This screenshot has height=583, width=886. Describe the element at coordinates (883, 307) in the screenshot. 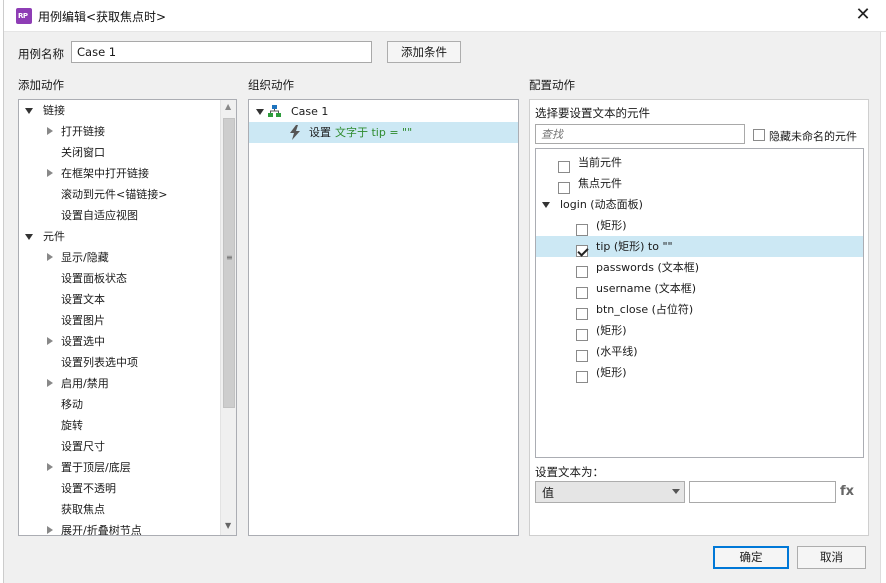

I see `background-window-edge-right` at that location.